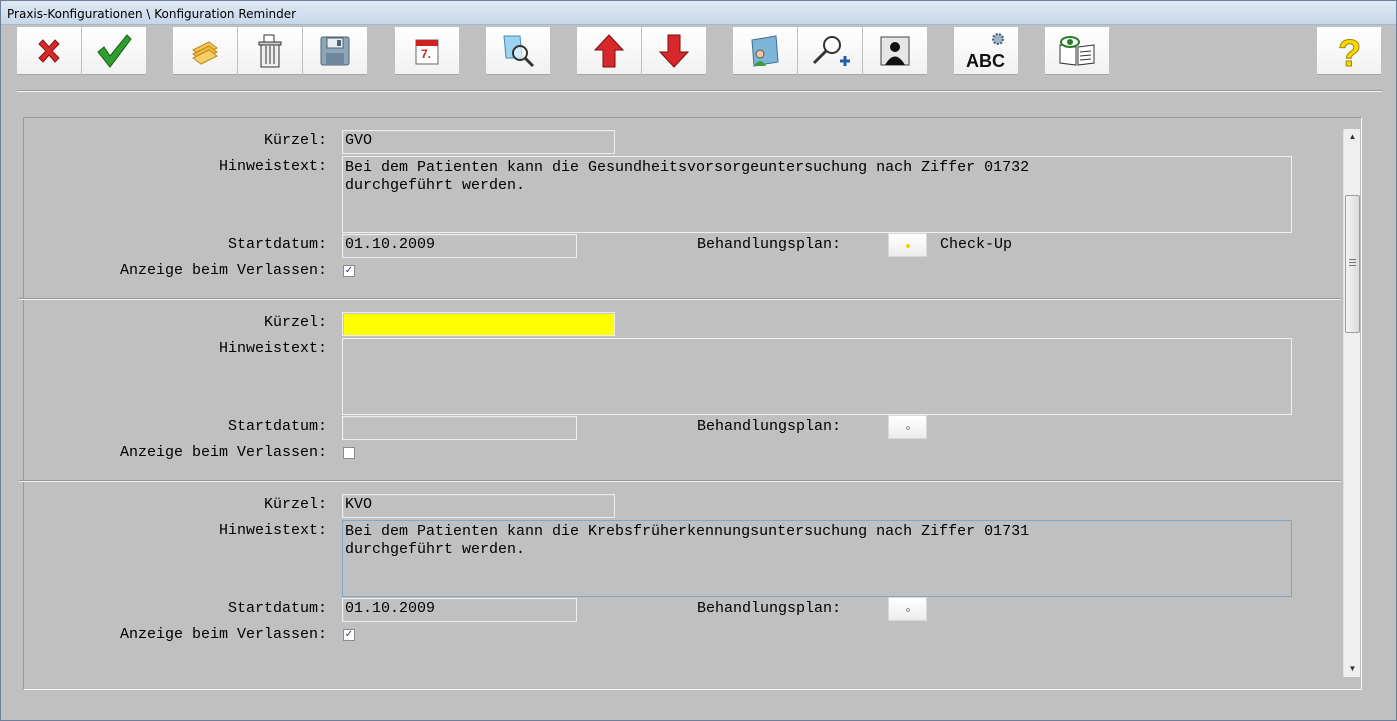 This screenshot has width=1397, height=721. I want to click on help-button: ?, so click(1349, 51).